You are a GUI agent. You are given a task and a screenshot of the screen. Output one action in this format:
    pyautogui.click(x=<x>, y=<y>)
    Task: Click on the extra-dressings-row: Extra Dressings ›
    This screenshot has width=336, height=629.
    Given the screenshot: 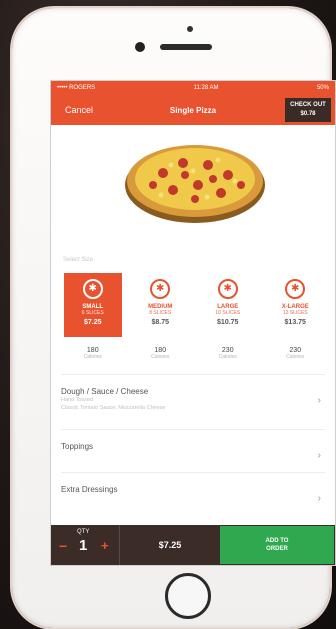 What is the action you would take?
    pyautogui.click(x=193, y=492)
    